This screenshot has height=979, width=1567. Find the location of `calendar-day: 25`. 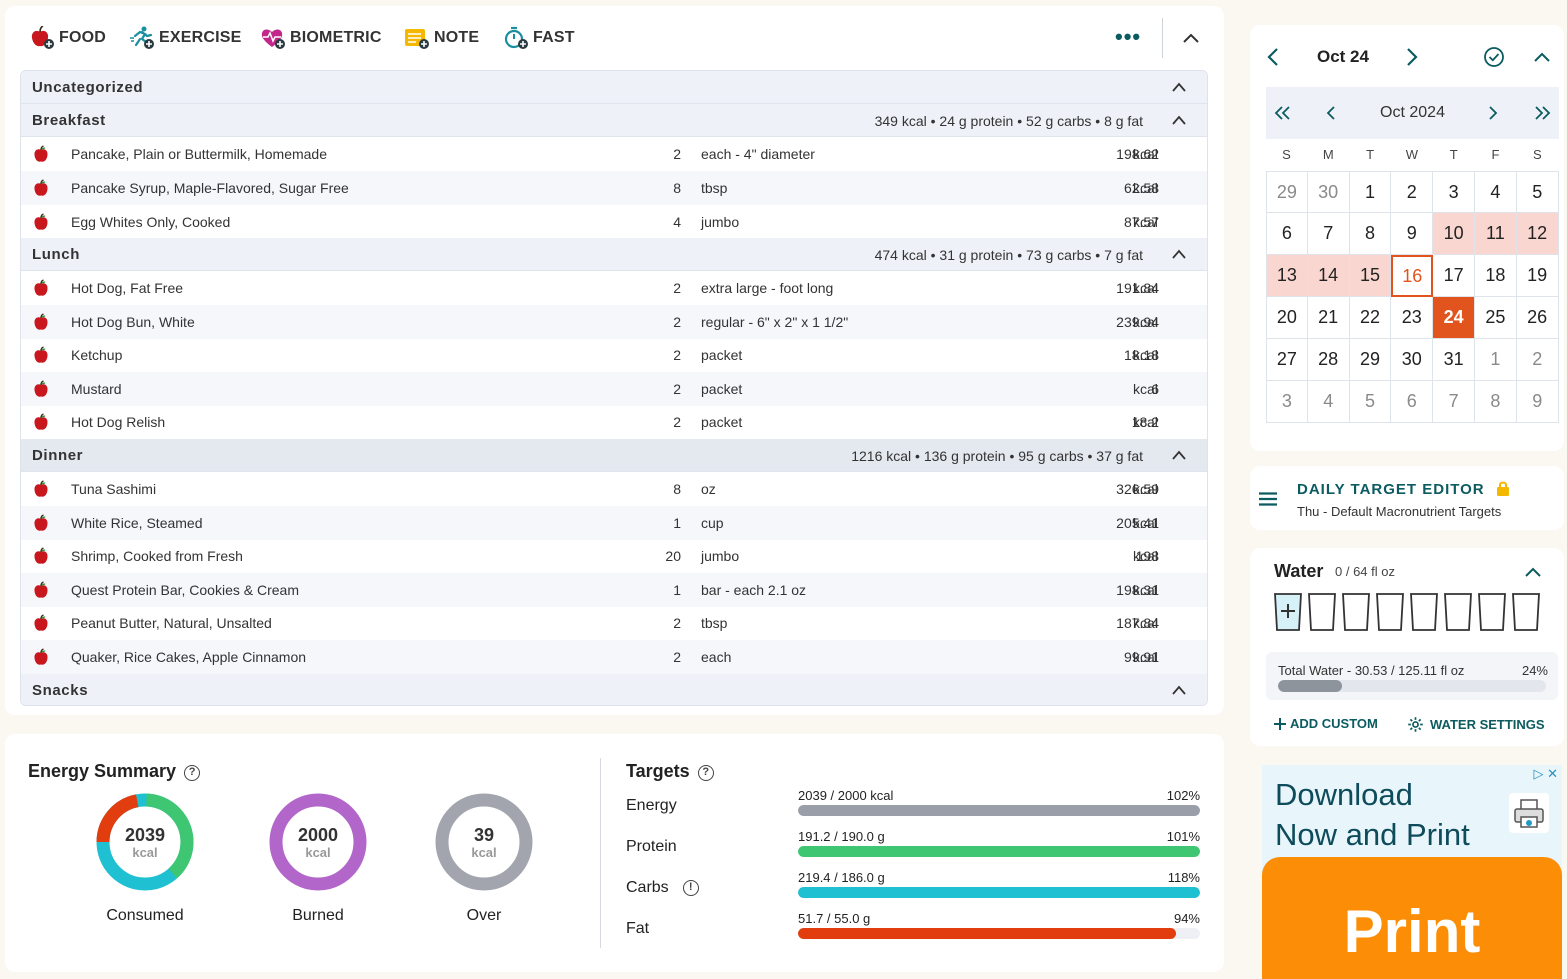

calendar-day: 25 is located at coordinates (1496, 318).